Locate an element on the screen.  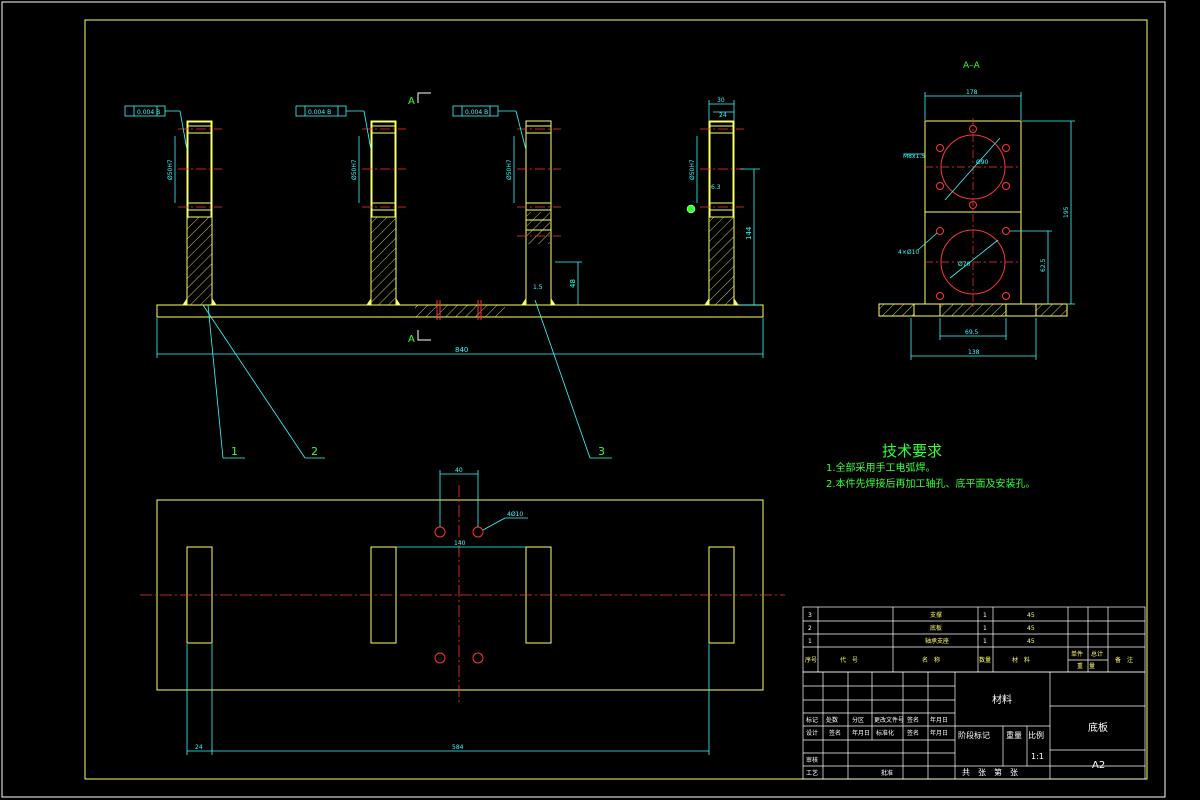
parts-header-unit: 单件 is located at coordinates (1077, 654).